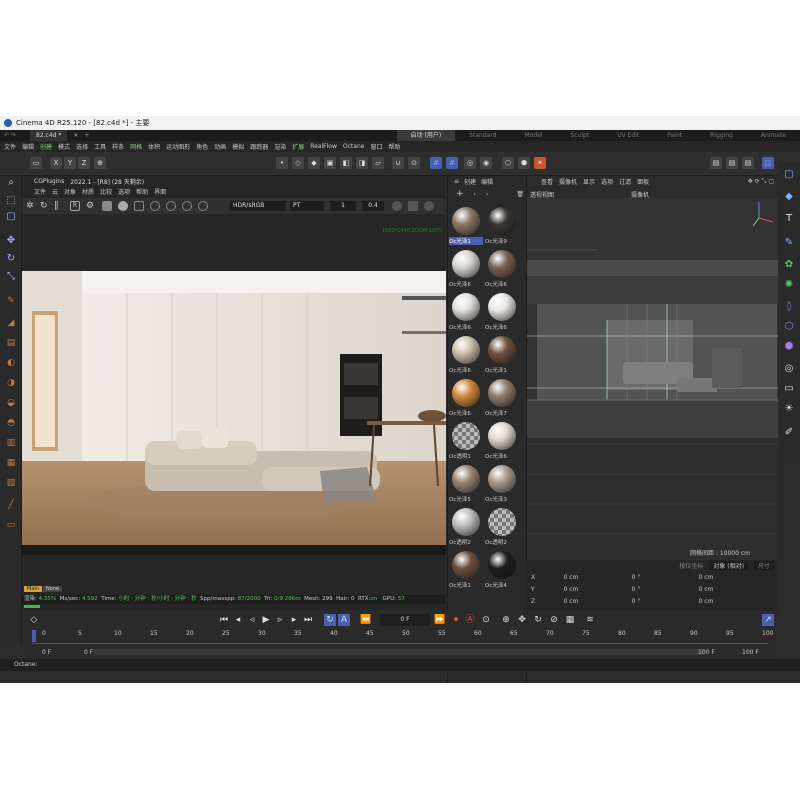  Describe the element at coordinates (346, 163) in the screenshot. I see `model-mode-icon: ◧` at that location.